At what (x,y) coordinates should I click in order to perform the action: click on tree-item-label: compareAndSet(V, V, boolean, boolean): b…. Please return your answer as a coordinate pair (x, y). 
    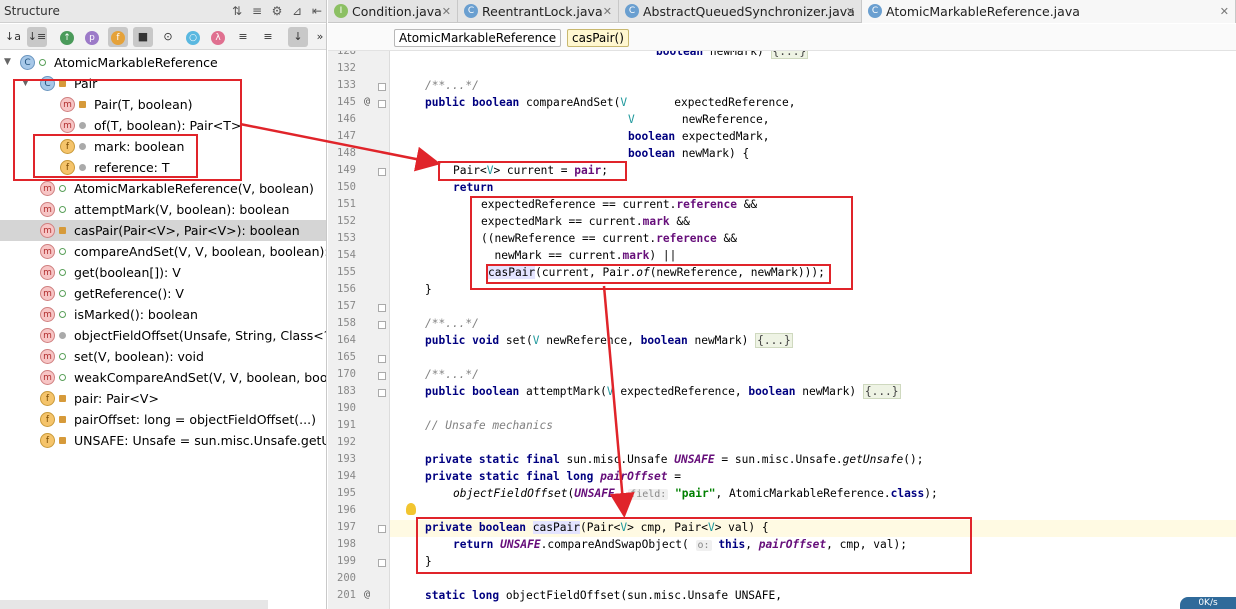
    Looking at the image, I should click on (200, 251).